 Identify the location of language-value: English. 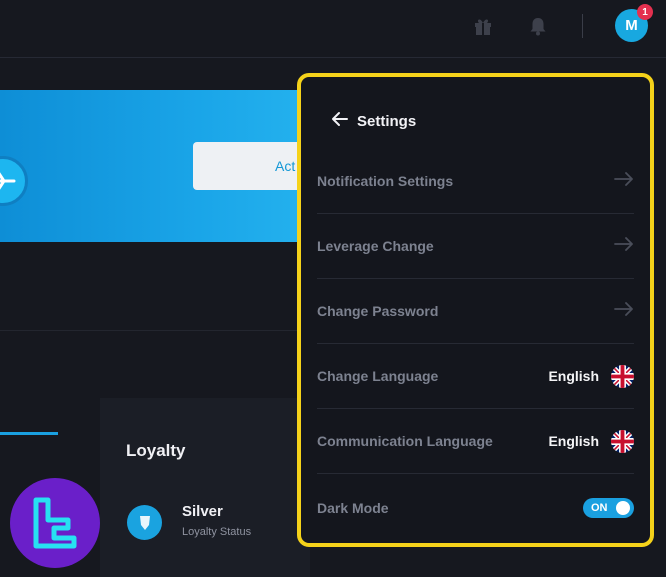
(573, 376).